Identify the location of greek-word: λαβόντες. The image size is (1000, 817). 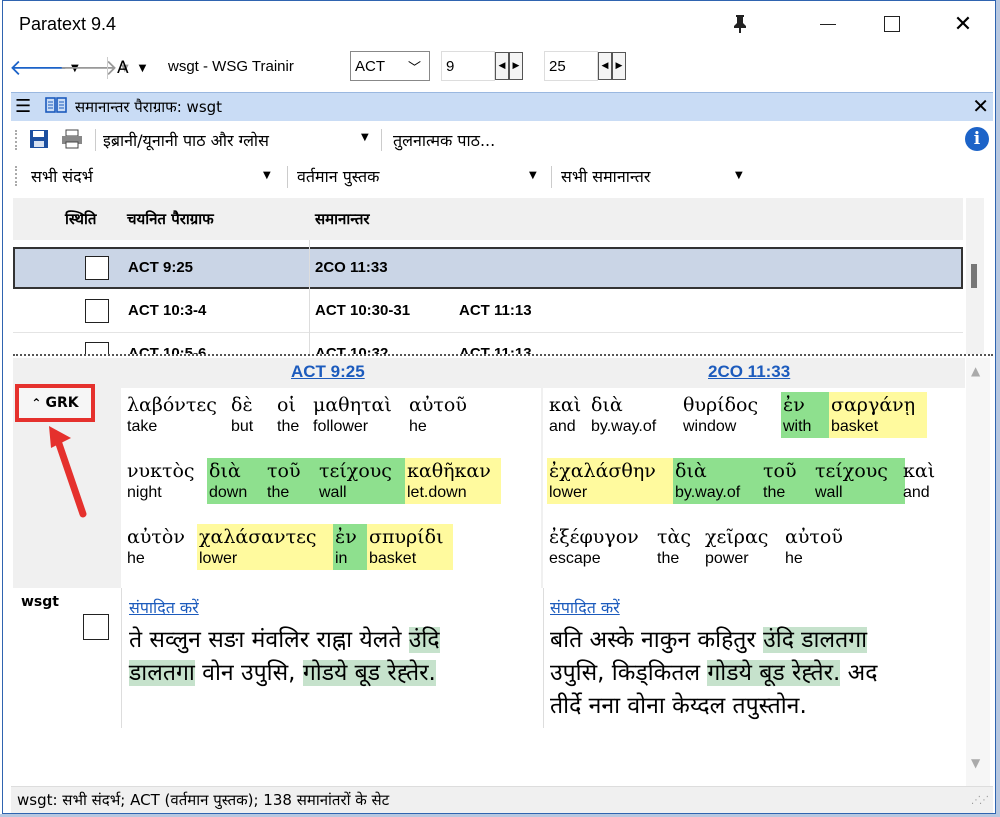
(172, 405).